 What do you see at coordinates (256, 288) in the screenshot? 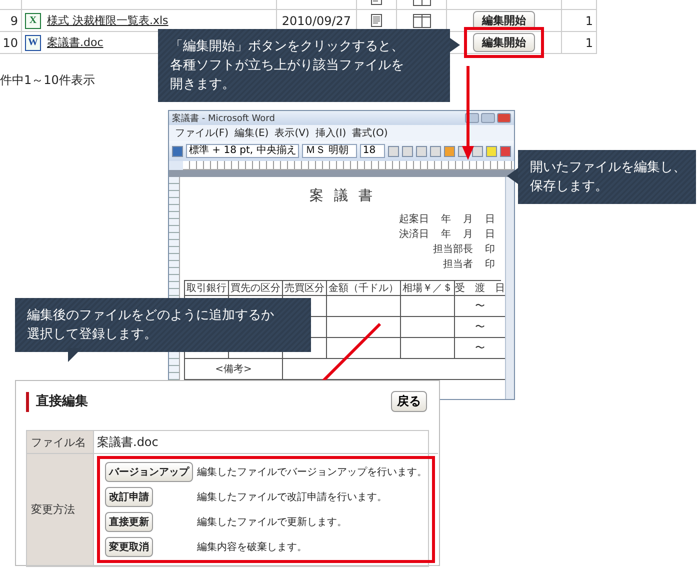
I see `table-header: 買先の区分` at bounding box center [256, 288].